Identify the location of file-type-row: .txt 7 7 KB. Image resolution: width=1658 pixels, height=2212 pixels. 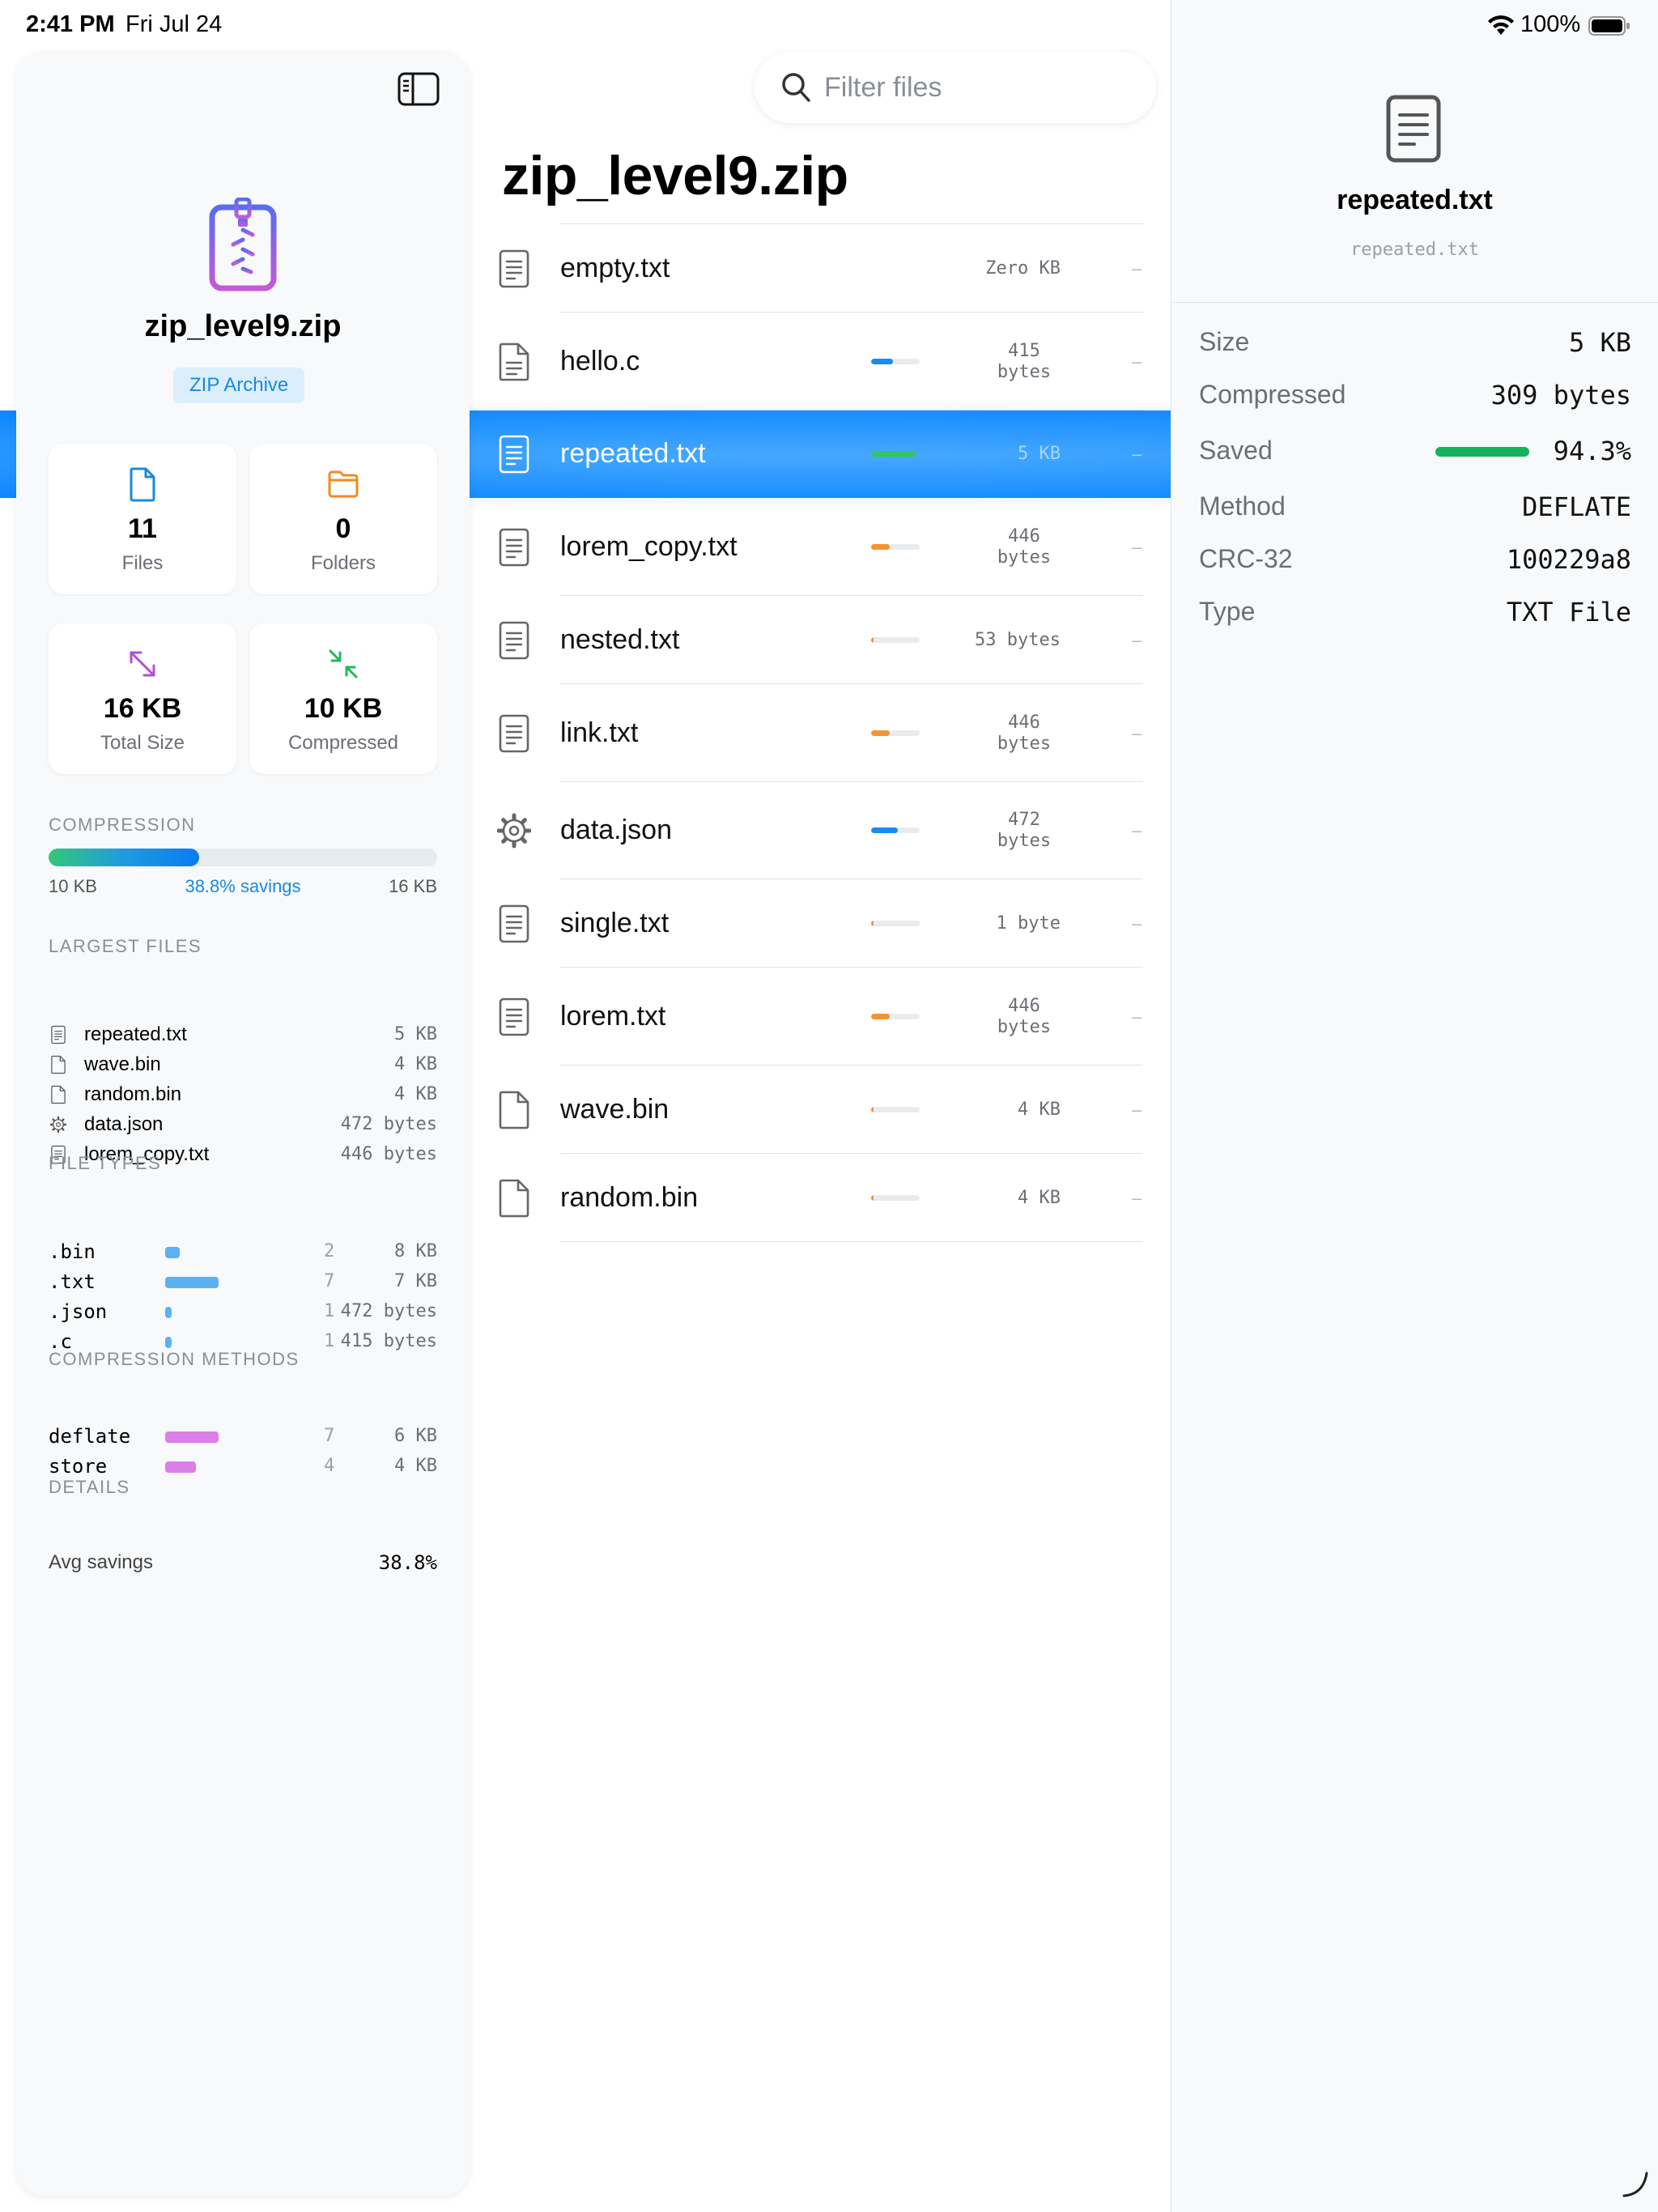
(243, 1281).